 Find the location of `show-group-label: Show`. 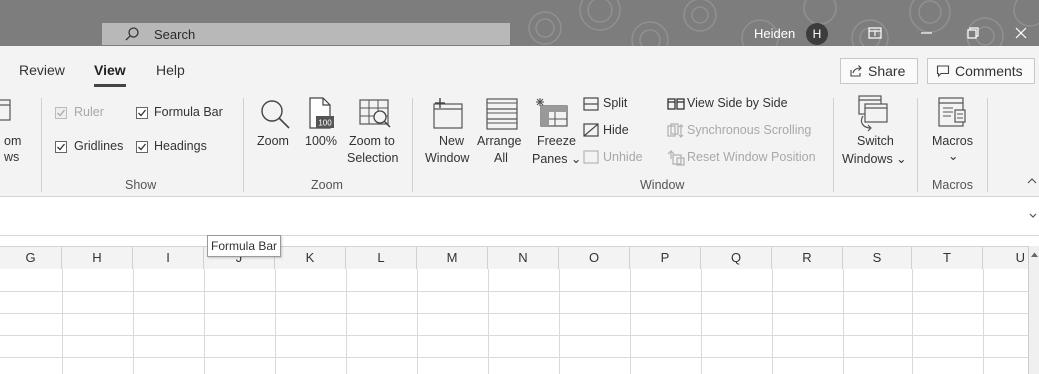

show-group-label: Show is located at coordinates (141, 185).